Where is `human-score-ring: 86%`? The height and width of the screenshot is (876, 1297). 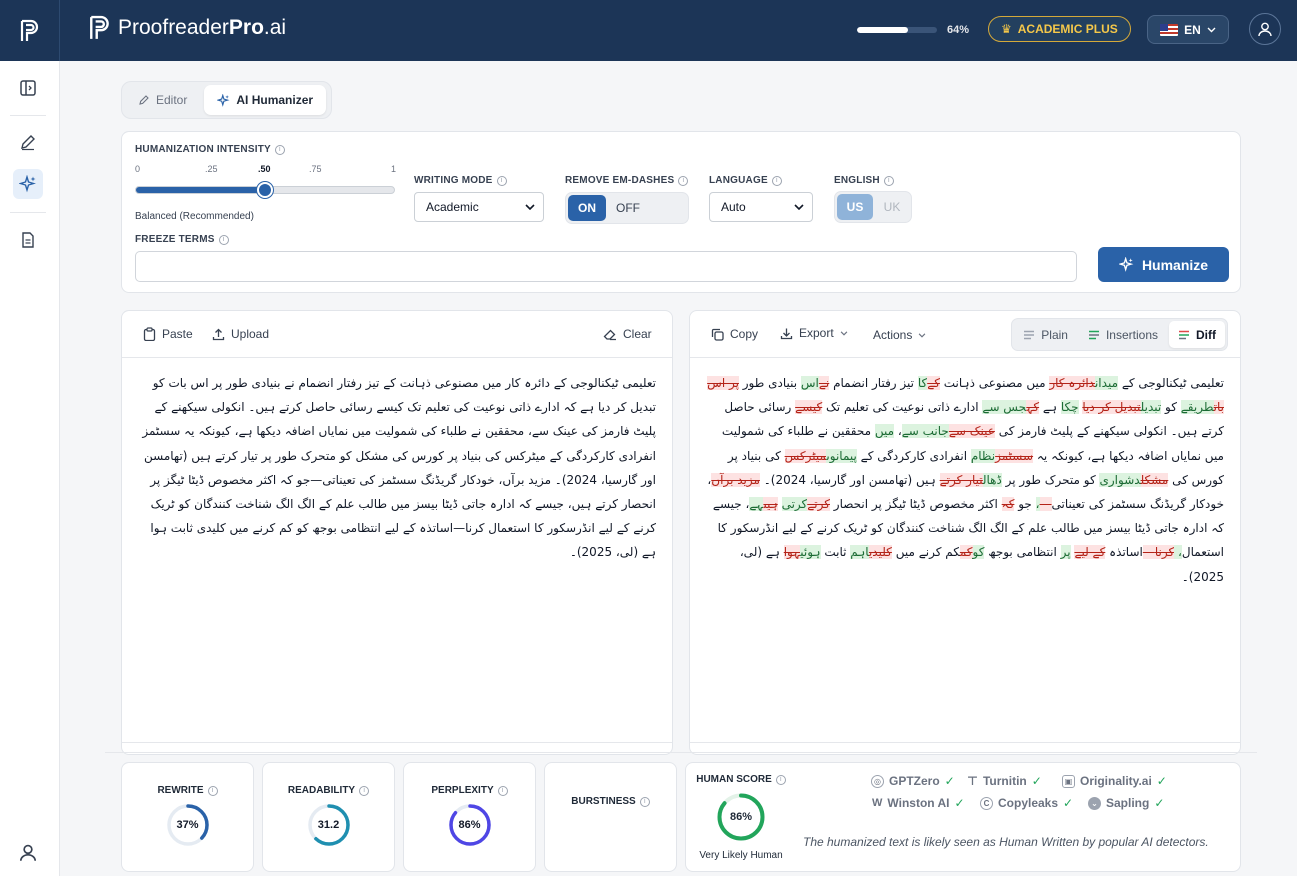
human-score-ring: 86% is located at coordinates (741, 817).